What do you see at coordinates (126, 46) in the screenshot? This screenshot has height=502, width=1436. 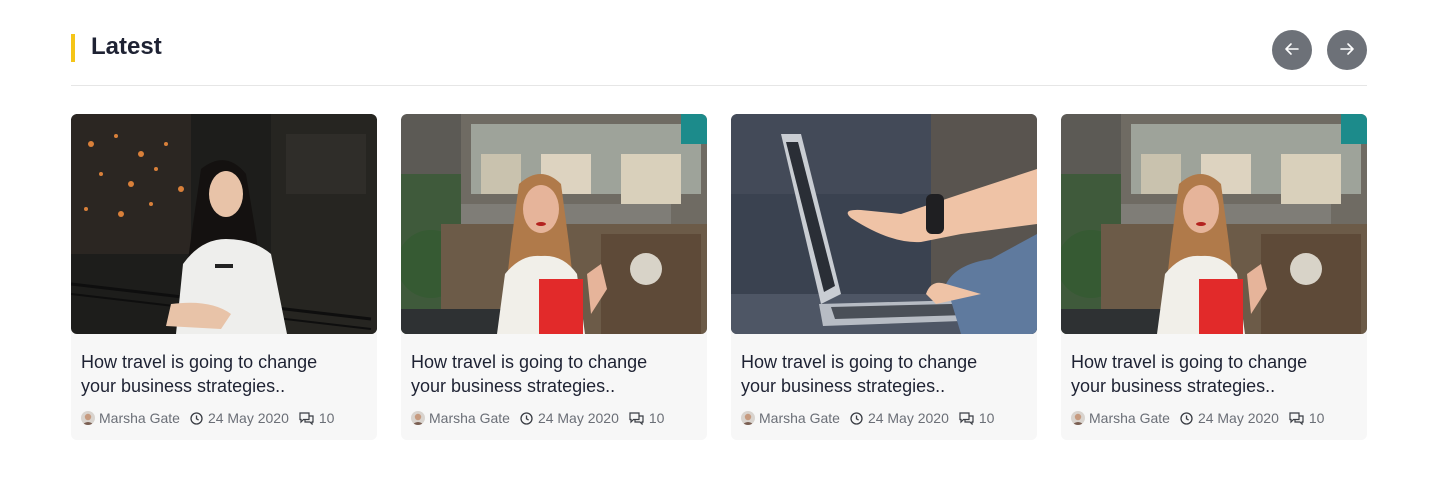 I see `section-title: Latest` at bounding box center [126, 46].